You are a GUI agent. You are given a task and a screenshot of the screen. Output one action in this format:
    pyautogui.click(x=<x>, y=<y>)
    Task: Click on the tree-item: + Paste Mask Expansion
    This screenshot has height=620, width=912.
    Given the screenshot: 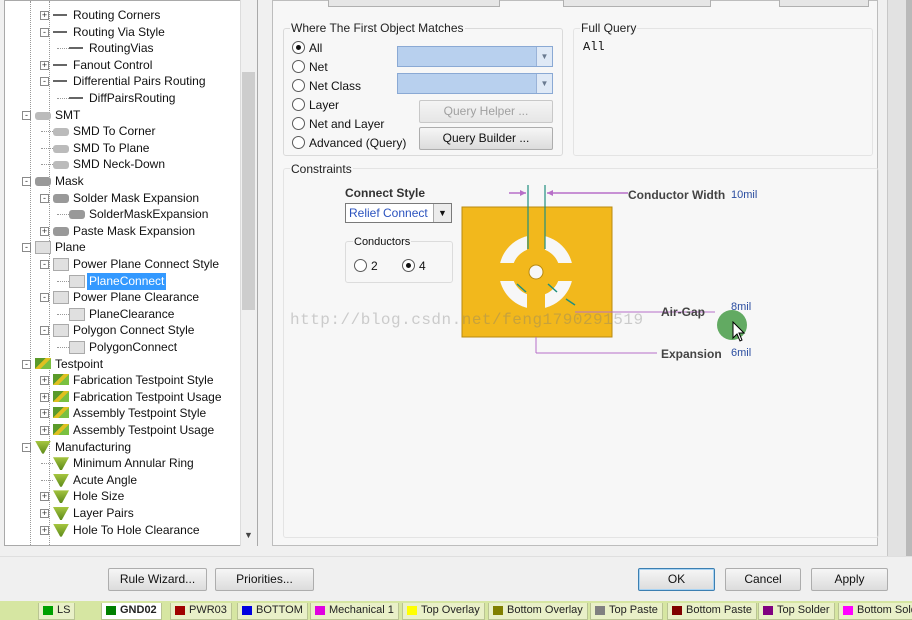 What is the action you would take?
    pyautogui.click(x=125, y=231)
    